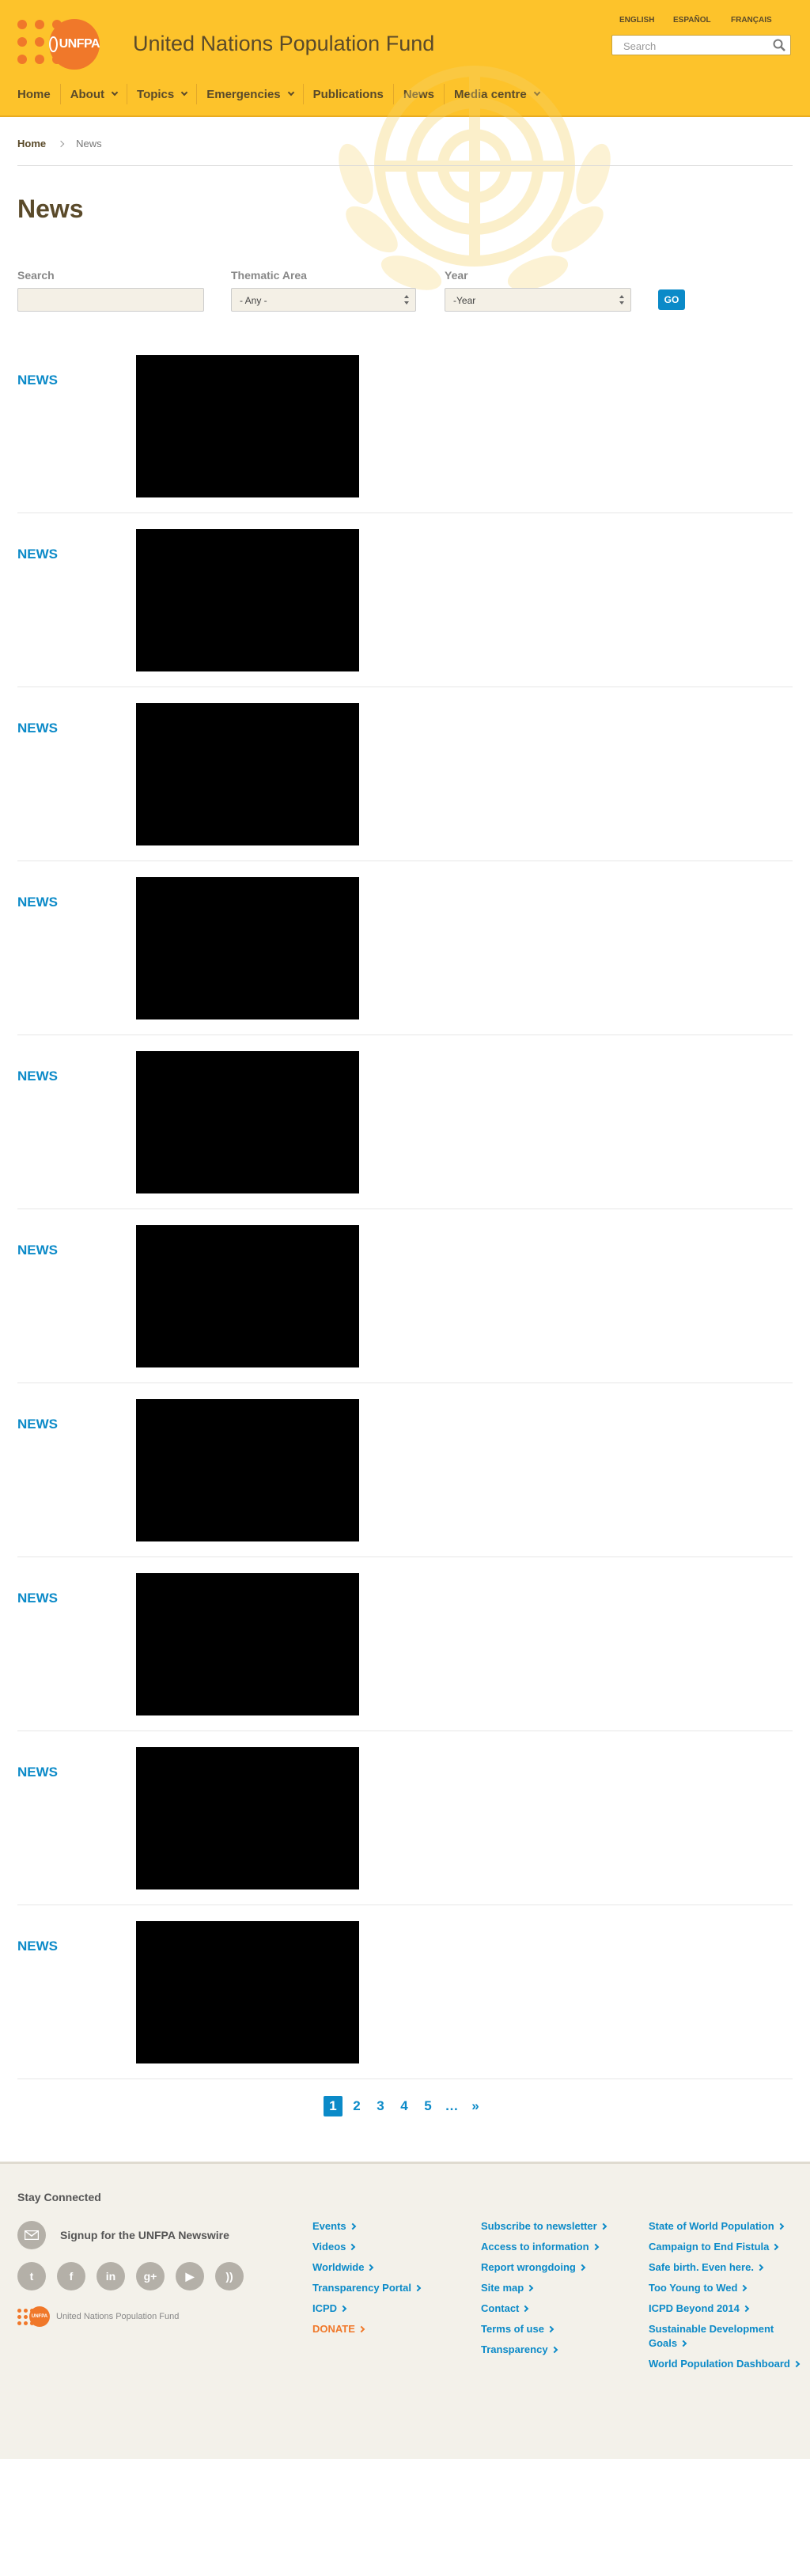 This screenshot has height=2576, width=810. What do you see at coordinates (31, 2276) in the screenshot?
I see `twitter-icon: t` at bounding box center [31, 2276].